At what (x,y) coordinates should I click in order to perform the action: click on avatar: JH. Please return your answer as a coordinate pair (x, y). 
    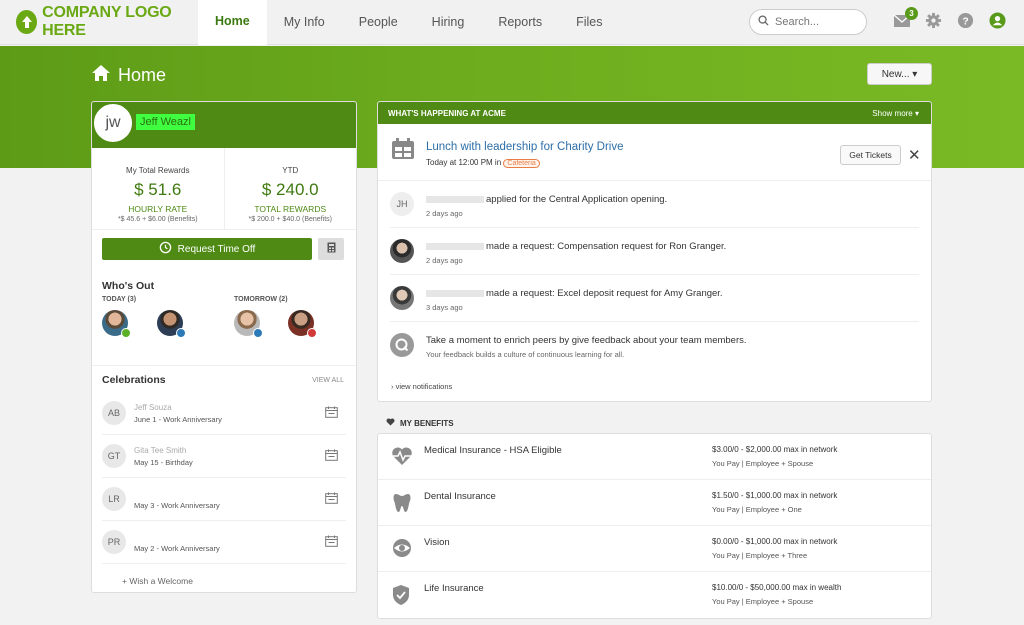
    Looking at the image, I should click on (402, 204).